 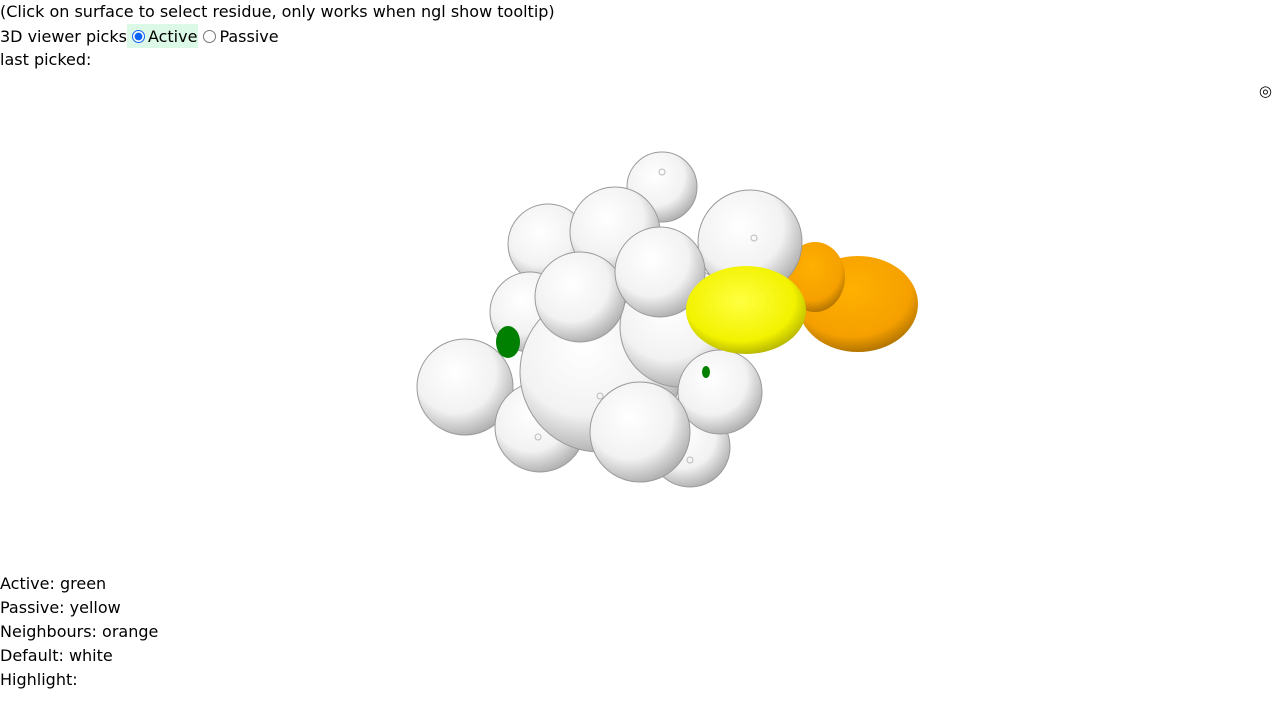 I want to click on legend-active: Active: green, so click(x=53, y=583).